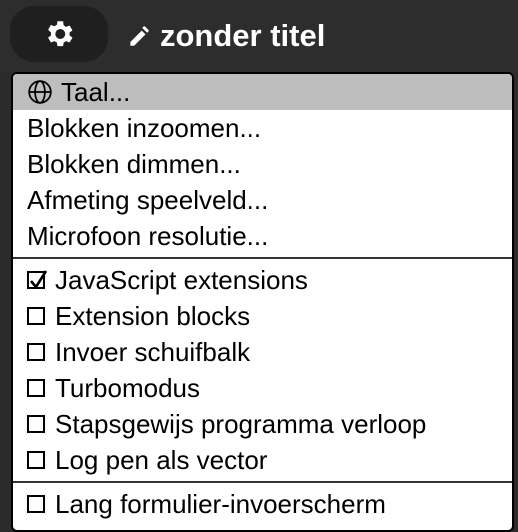  Describe the element at coordinates (127, 388) in the screenshot. I see `menu-item-label: Turbomodus` at that location.